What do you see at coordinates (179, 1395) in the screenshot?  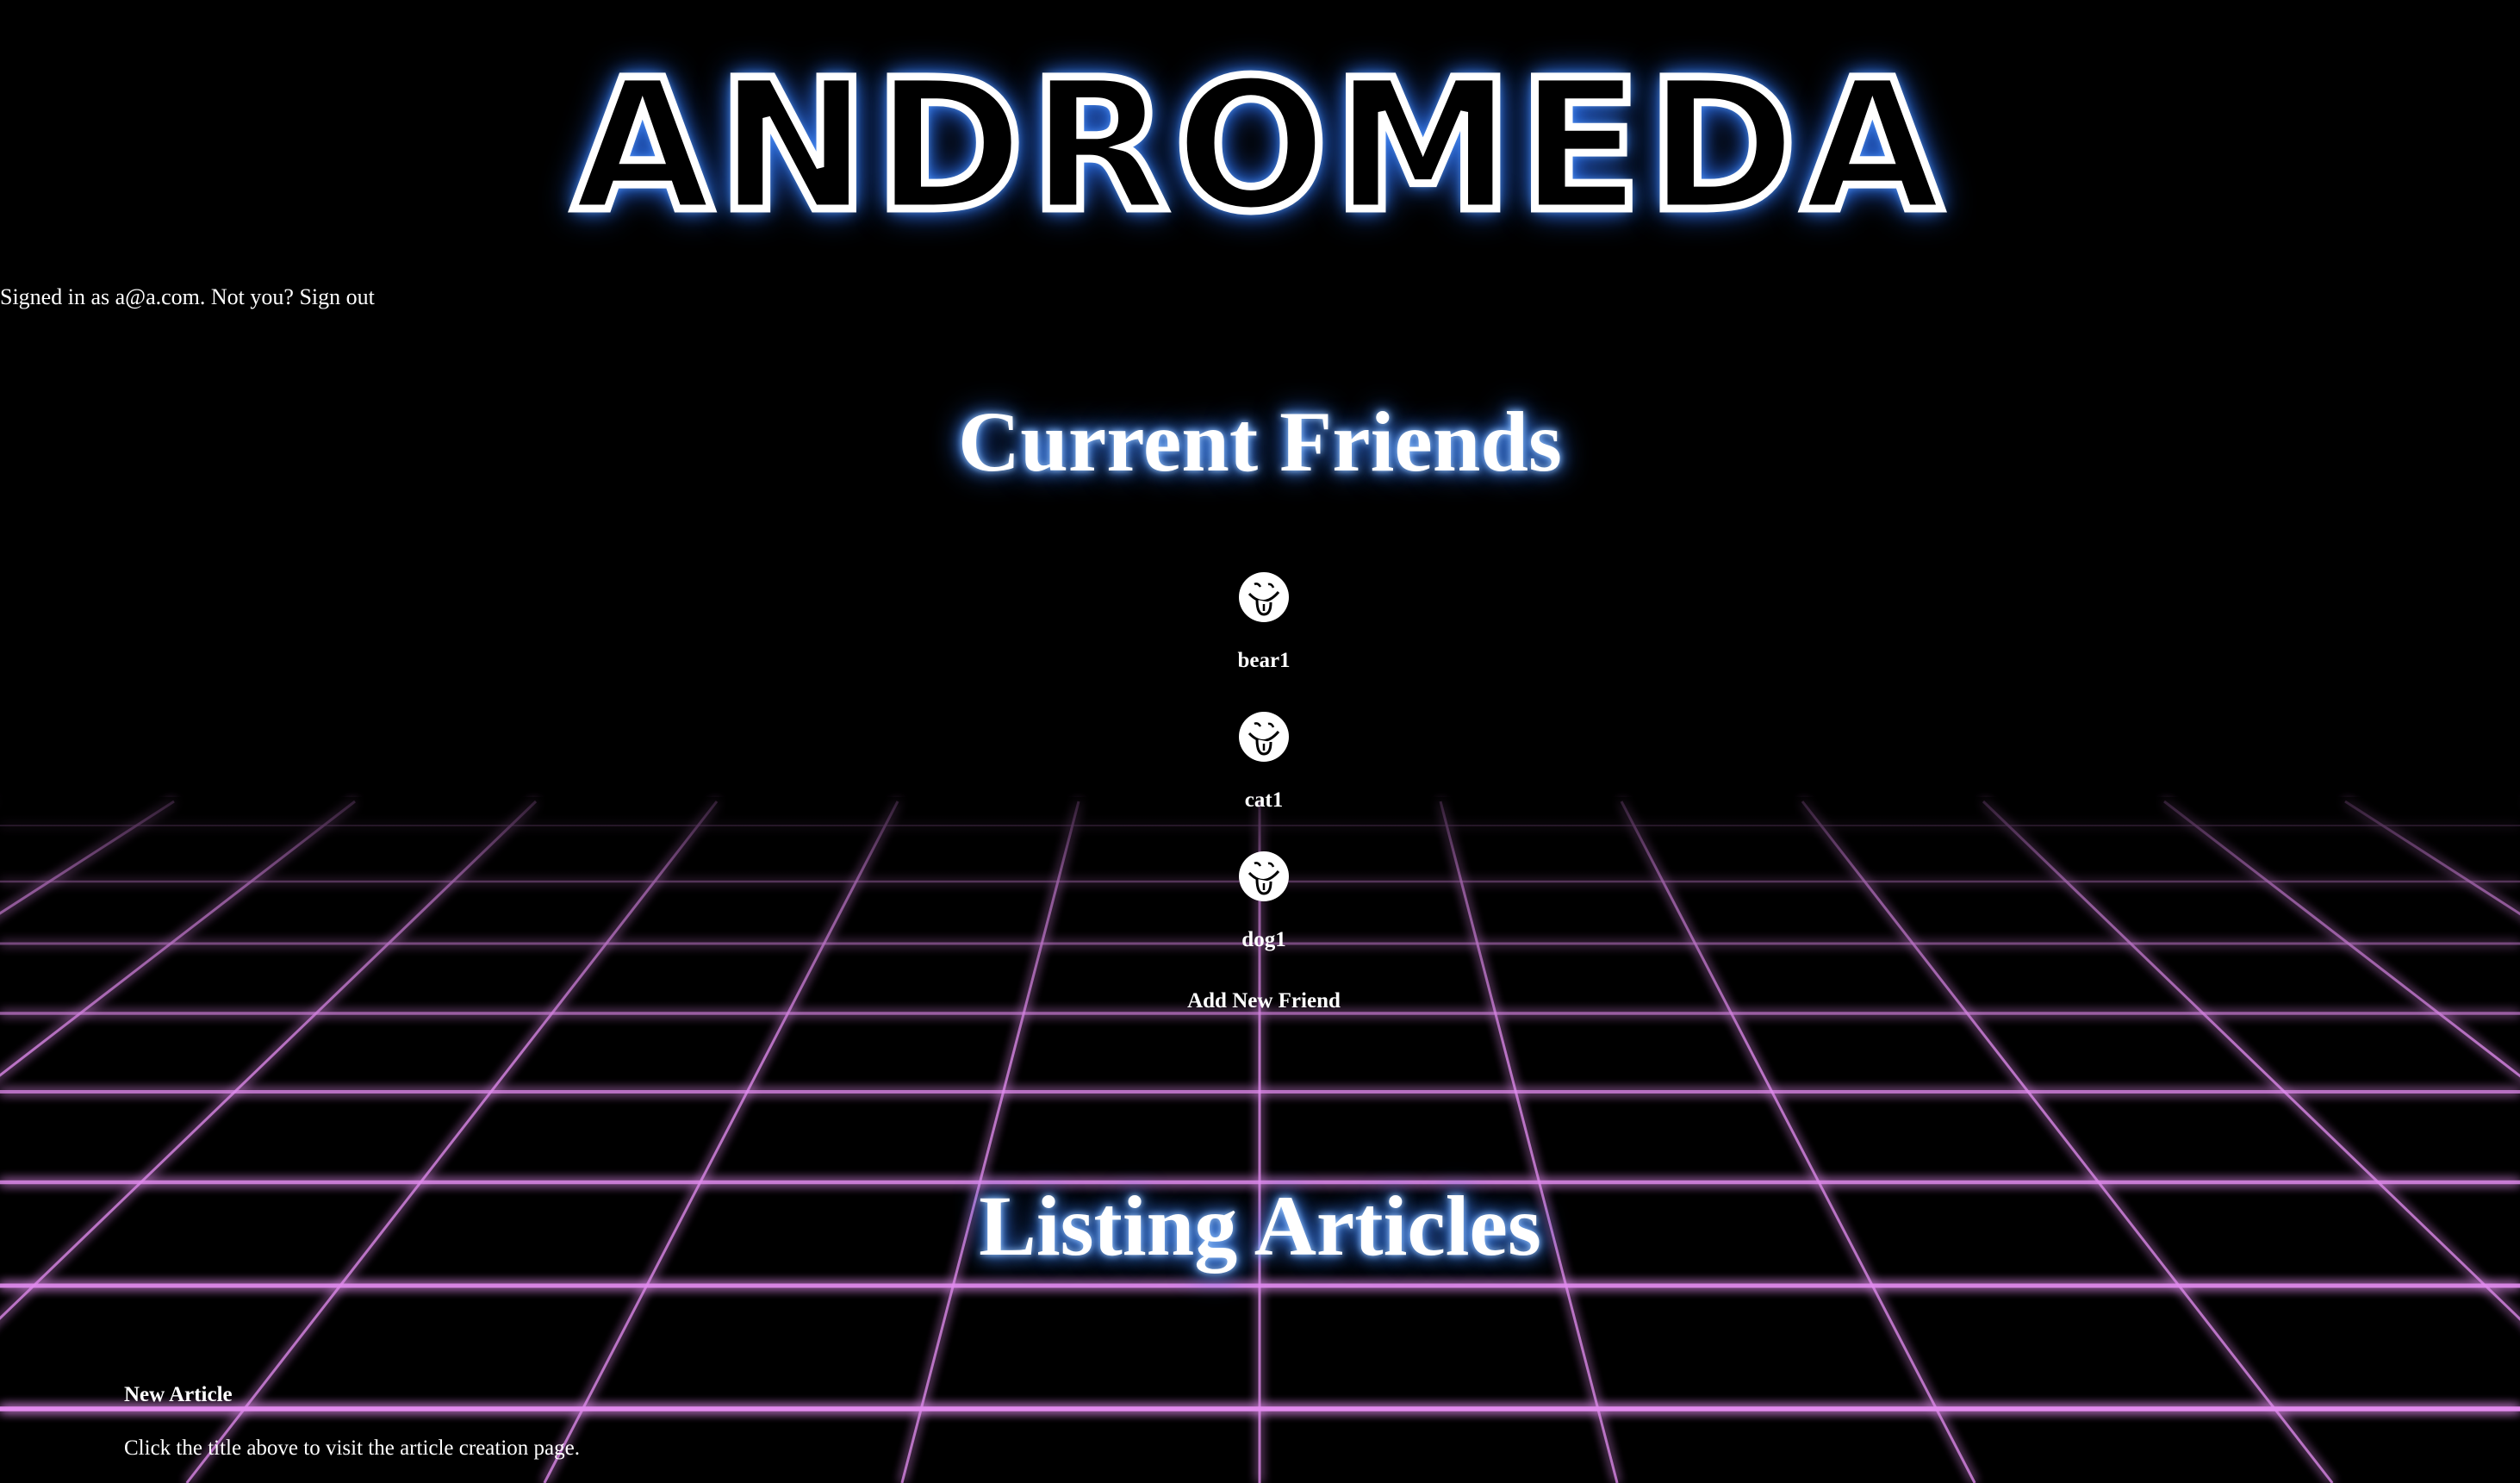 I see `new-article-link: New Article` at bounding box center [179, 1395].